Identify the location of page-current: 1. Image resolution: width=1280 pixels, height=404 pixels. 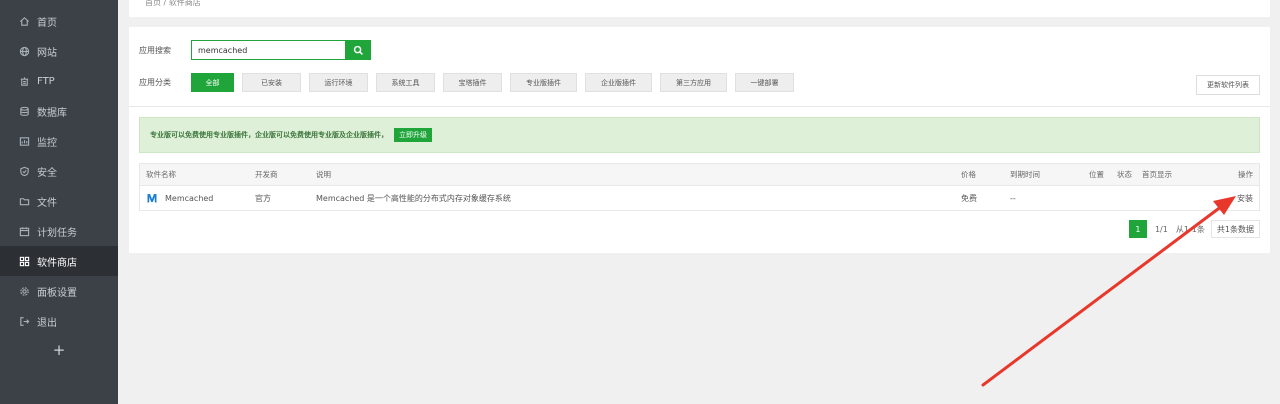
(1137, 229).